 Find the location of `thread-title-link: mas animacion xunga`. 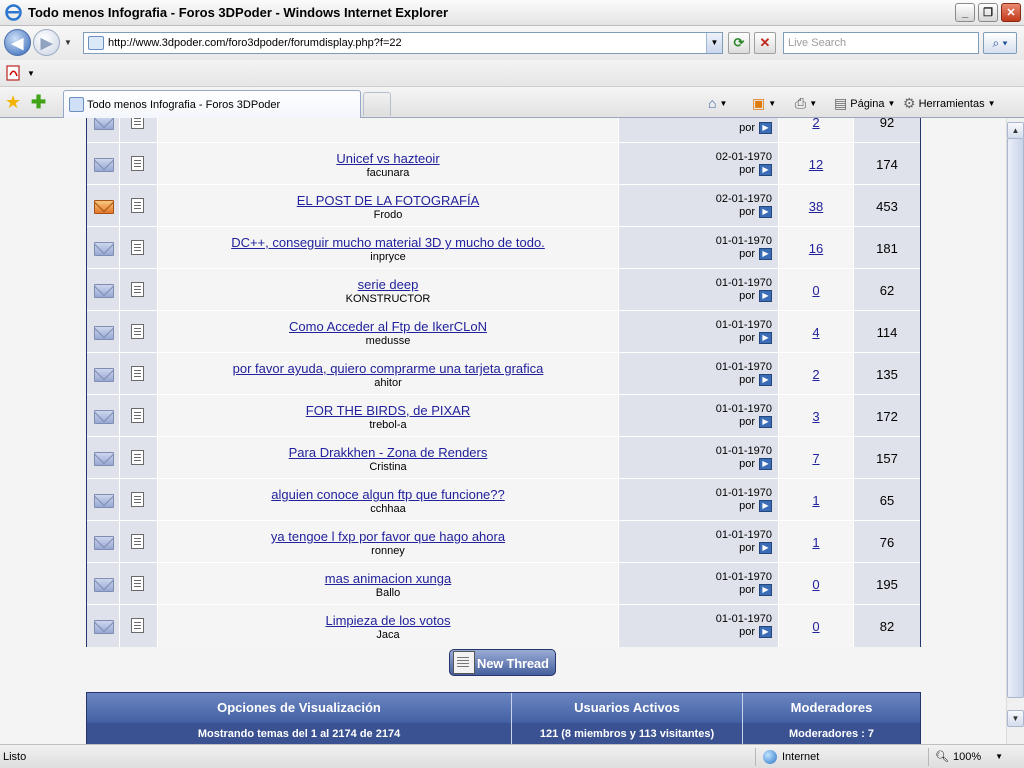

thread-title-link: mas animacion xunga is located at coordinates (388, 578).